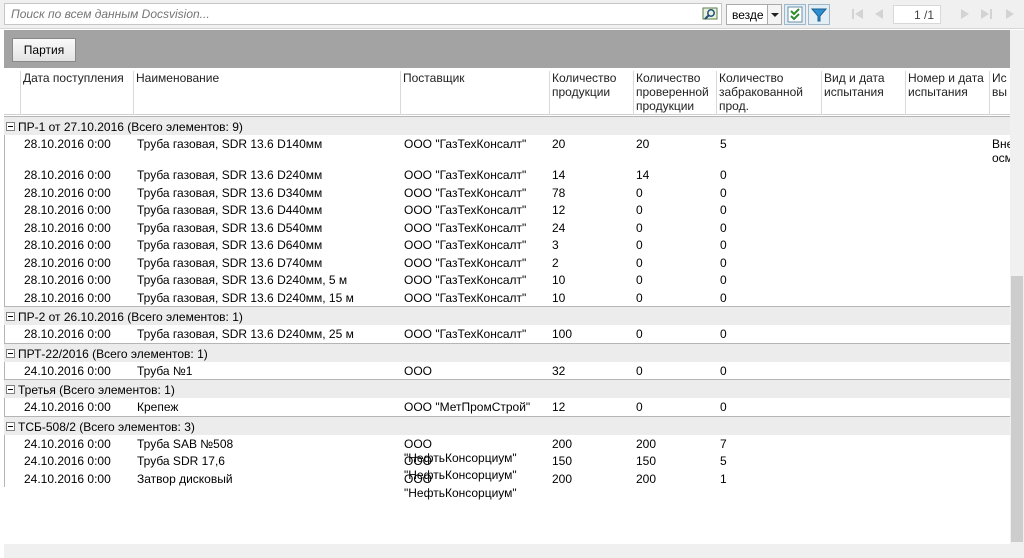 Image resolution: width=1024 pixels, height=558 pixels. I want to click on page-indicator: 1 /1, so click(917, 14).